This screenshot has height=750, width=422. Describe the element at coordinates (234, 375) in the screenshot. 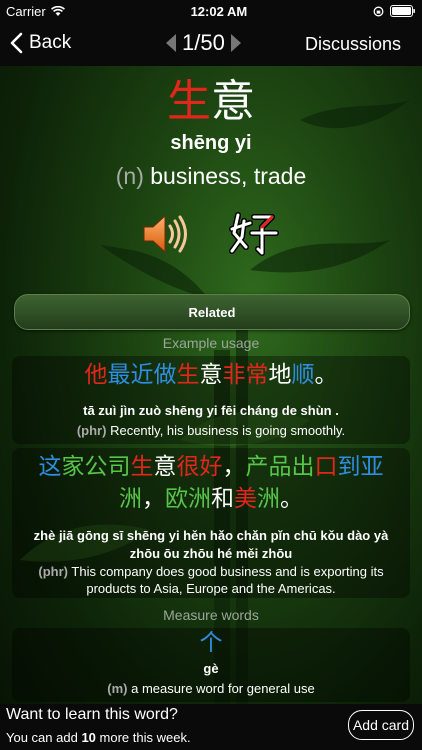

I see `hanzi-token: 非` at that location.